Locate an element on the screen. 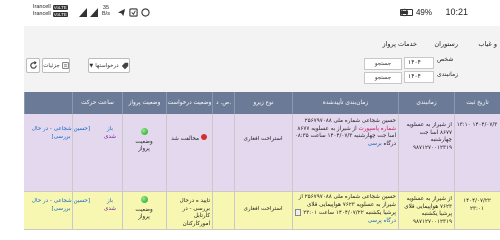 The height and width of the screenshot is (240, 500). schedule-field: ۱۴۰۴ is located at coordinates (419, 77).